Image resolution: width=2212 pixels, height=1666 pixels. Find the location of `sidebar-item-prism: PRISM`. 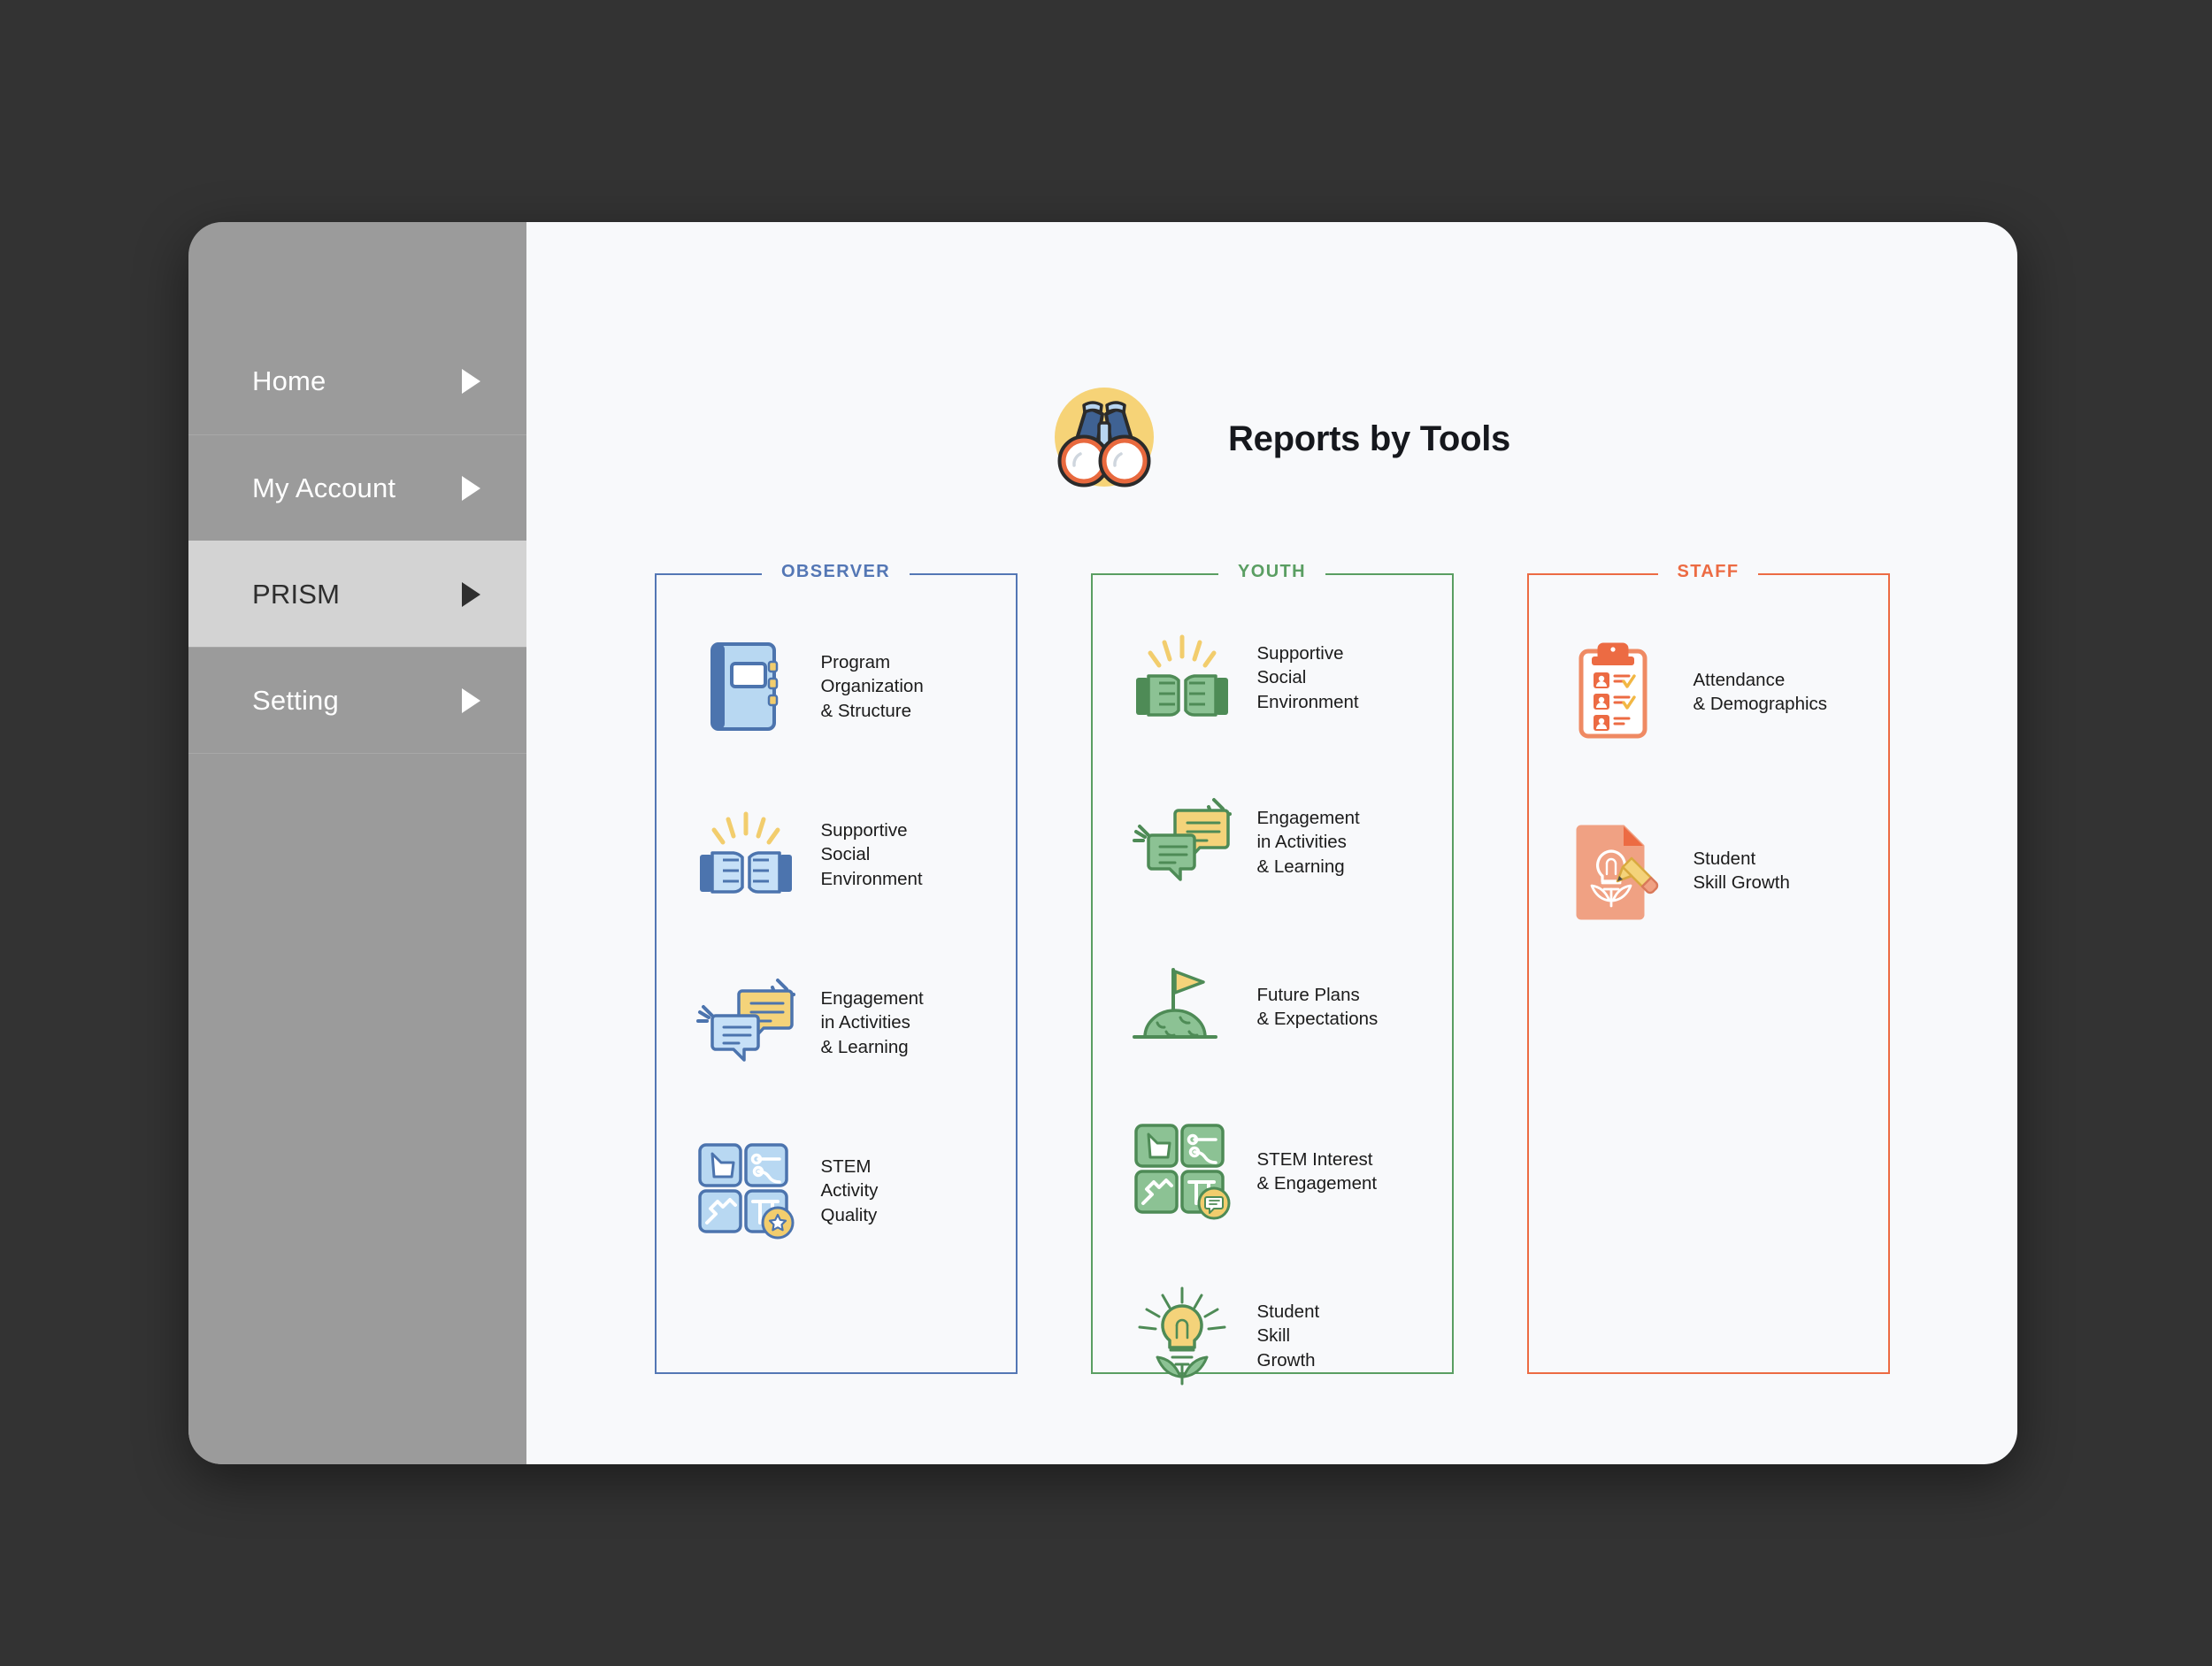

sidebar-item-prism: PRISM is located at coordinates (357, 594).